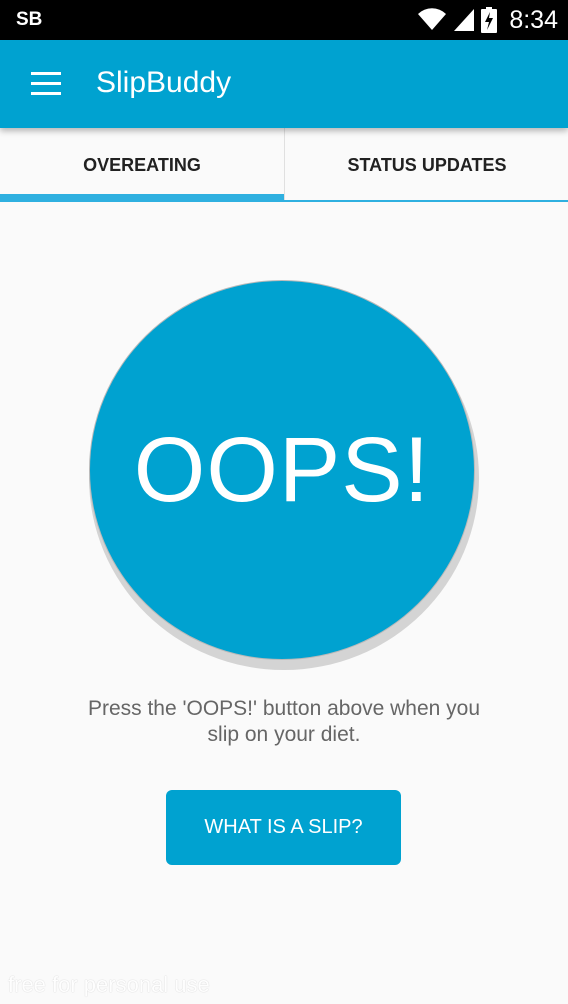  I want to click on tab-bar: OVEREATING STATUS UPDATES, so click(284, 165).